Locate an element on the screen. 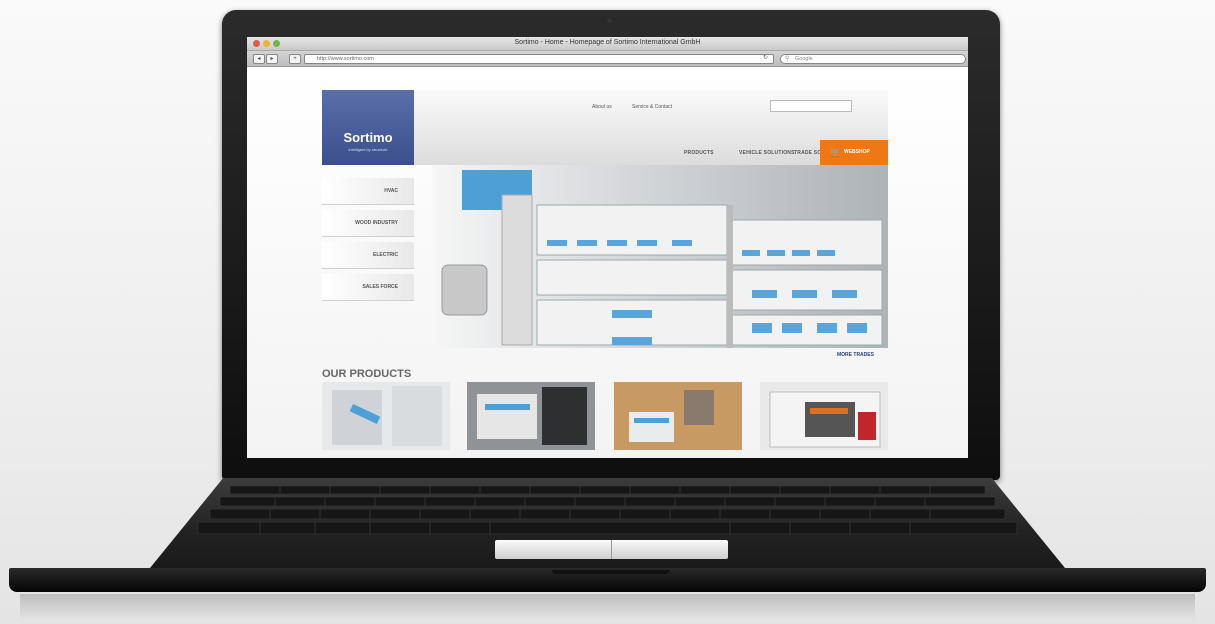  browser-toolbar: ◂ ▸ + http://www.sortimo.com ↻ ⚲ Google is located at coordinates (607, 59).